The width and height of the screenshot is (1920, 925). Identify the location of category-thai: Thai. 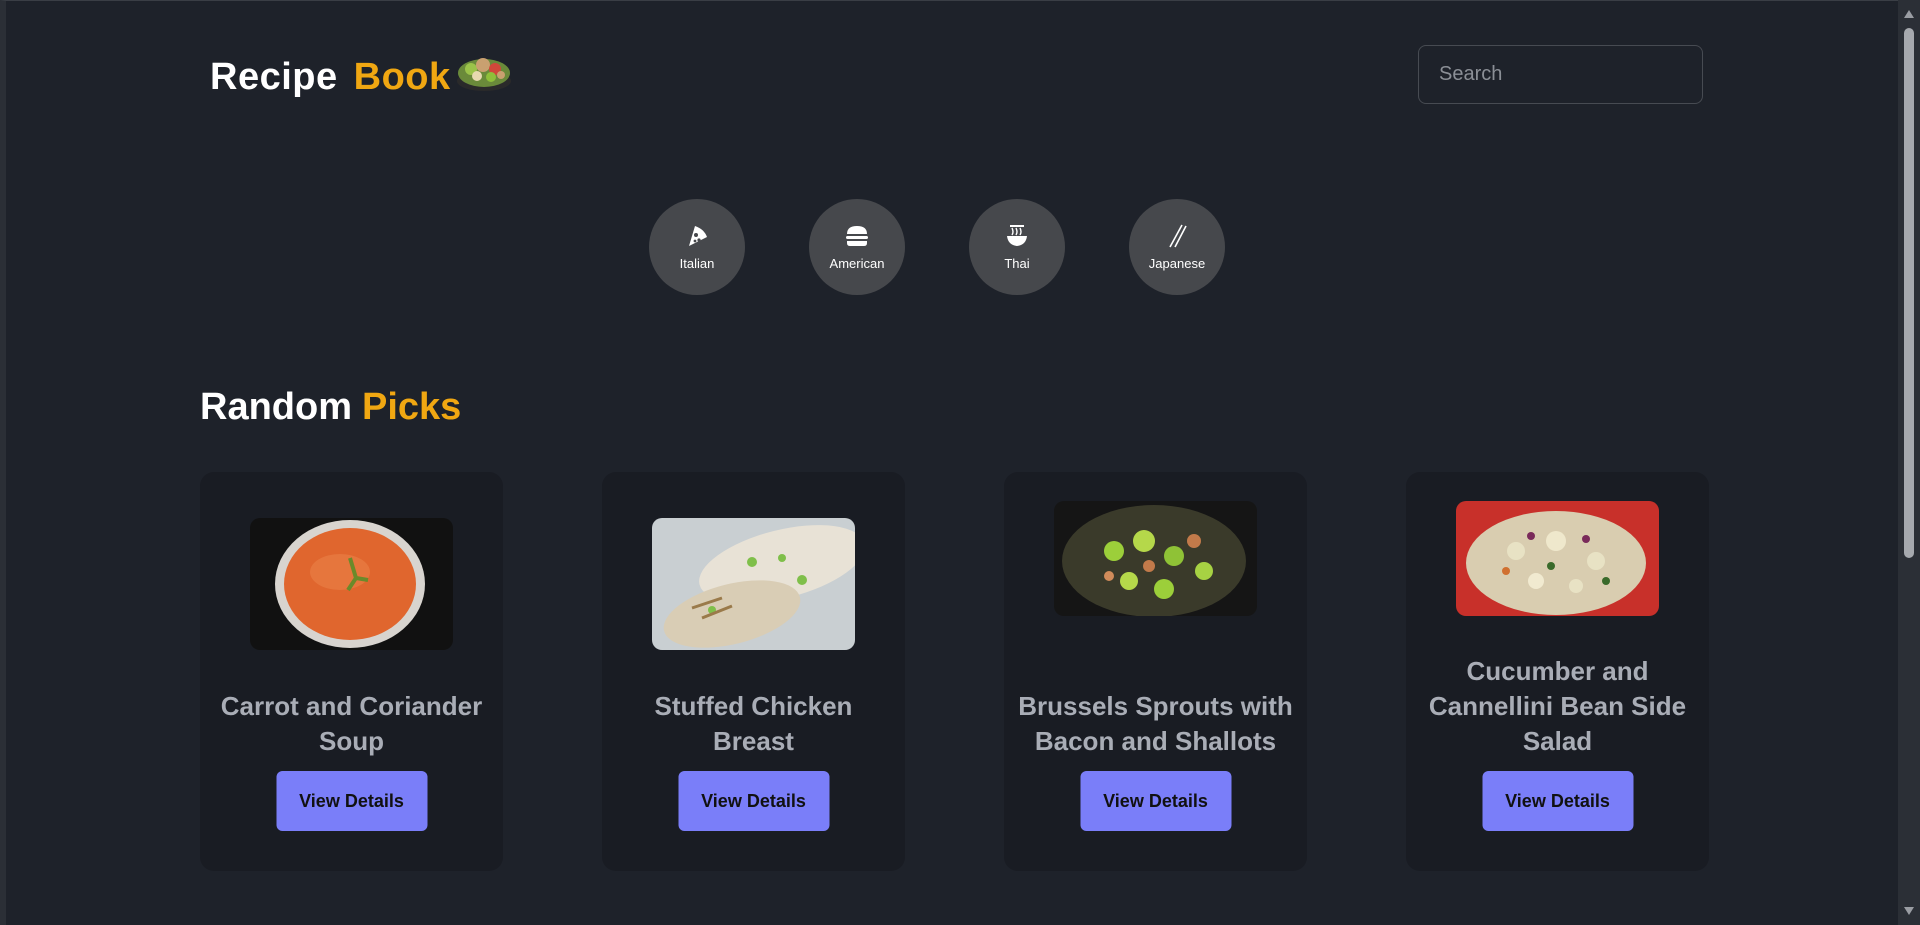
(1017, 247).